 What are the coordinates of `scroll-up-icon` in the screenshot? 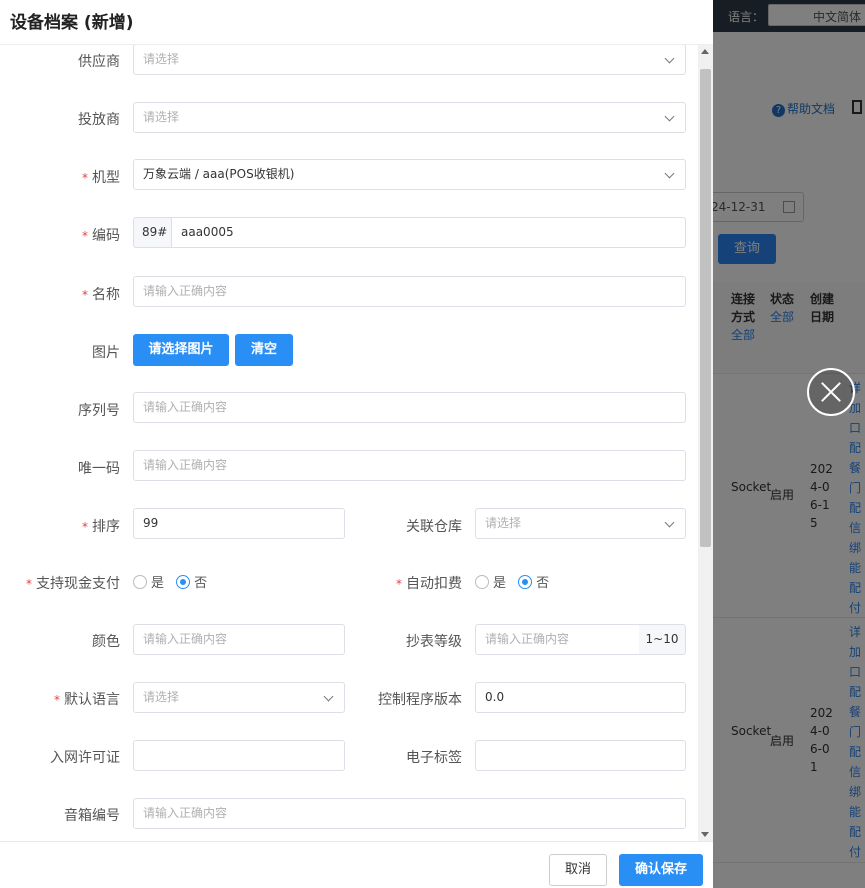 It's located at (705, 51).